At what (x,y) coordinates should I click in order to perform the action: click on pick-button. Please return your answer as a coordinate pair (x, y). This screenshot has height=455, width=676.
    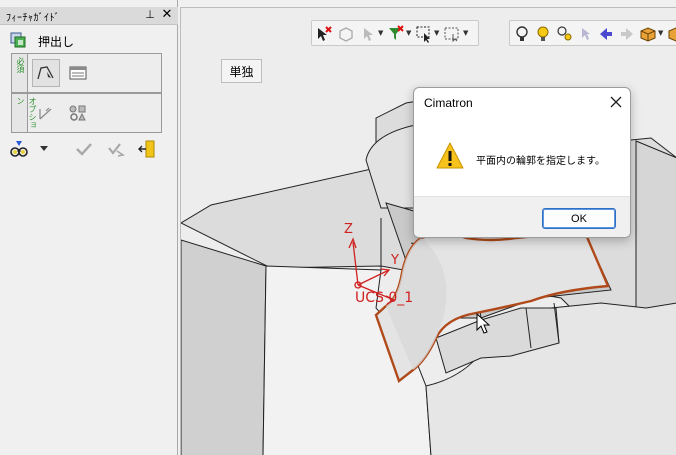
    Looking at the image, I should click on (368, 34).